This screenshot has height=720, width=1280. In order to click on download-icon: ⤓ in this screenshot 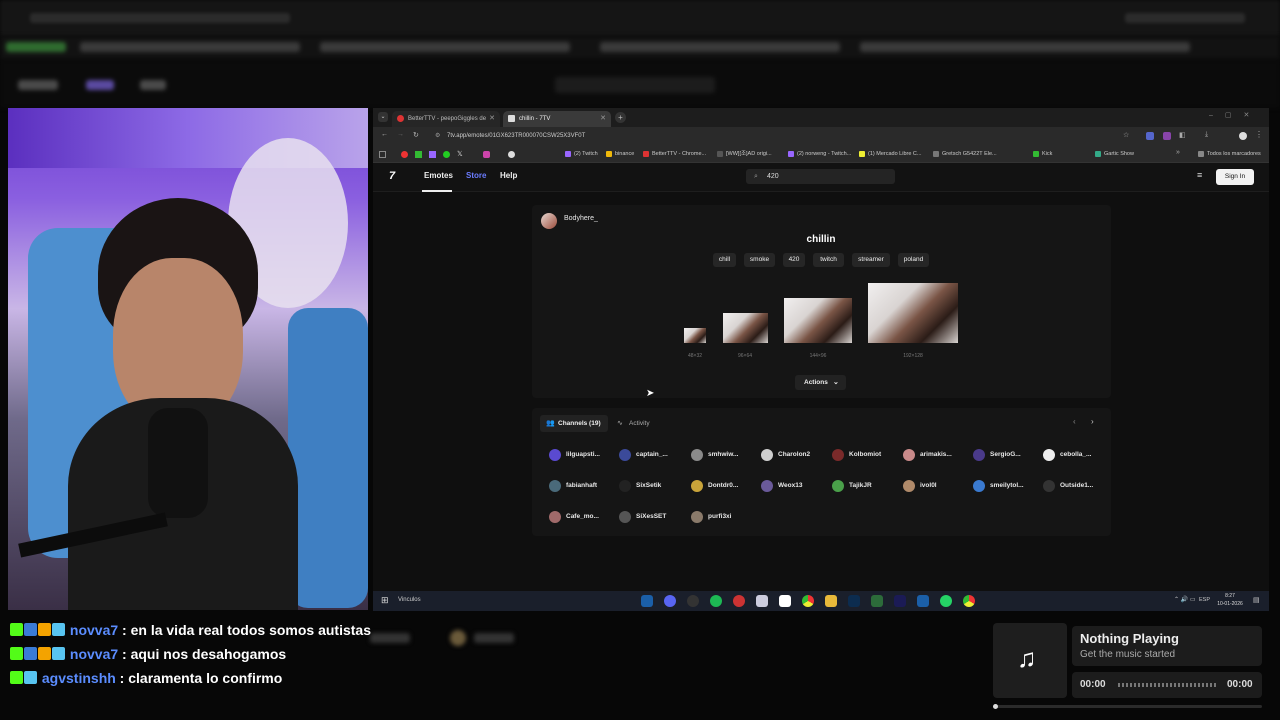, I will do `click(1206, 135)`.